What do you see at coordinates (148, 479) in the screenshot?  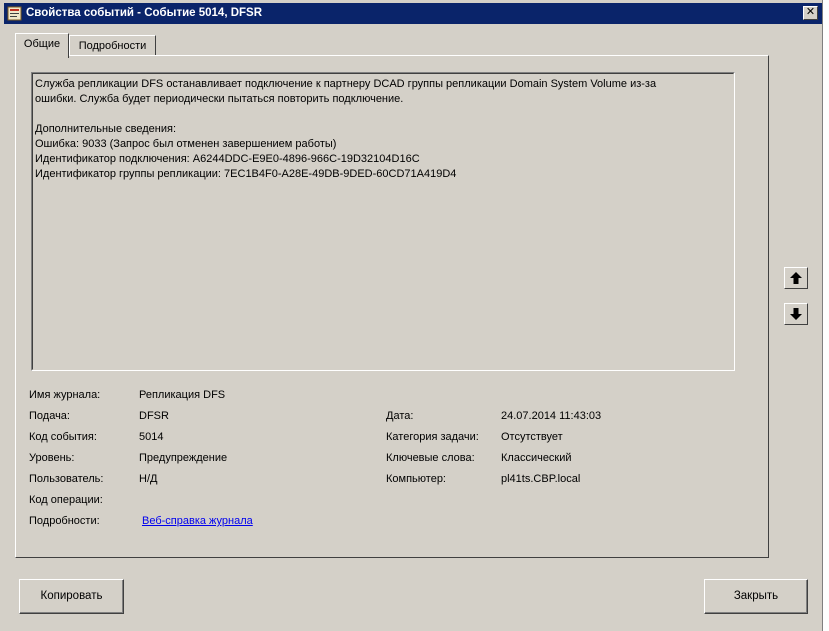 I see `user-value: Н/Д` at bounding box center [148, 479].